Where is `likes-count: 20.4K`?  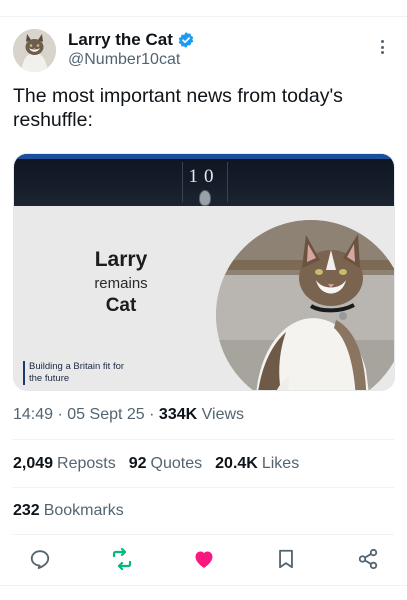
likes-count: 20.4K is located at coordinates (236, 463).